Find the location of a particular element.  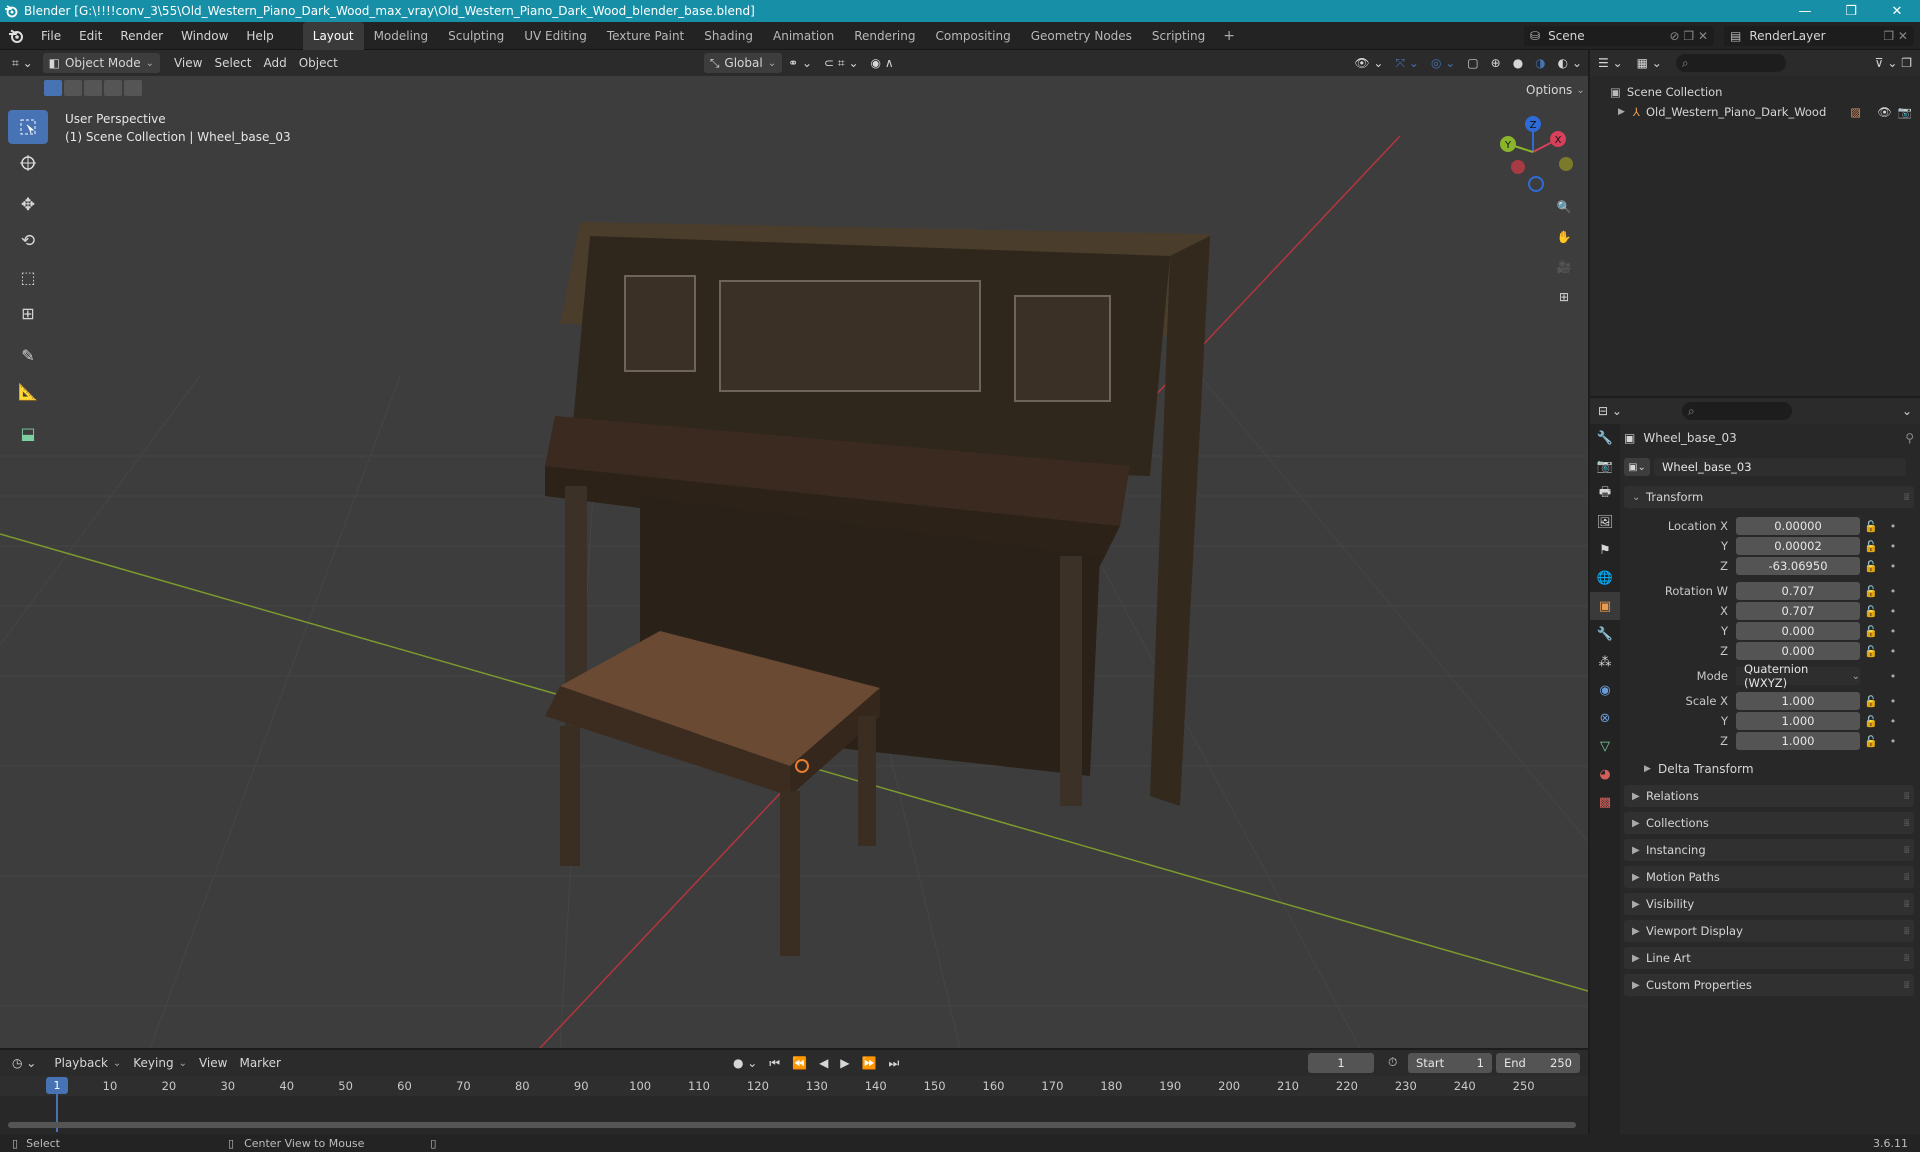

menu-window: Window is located at coordinates (204, 36).